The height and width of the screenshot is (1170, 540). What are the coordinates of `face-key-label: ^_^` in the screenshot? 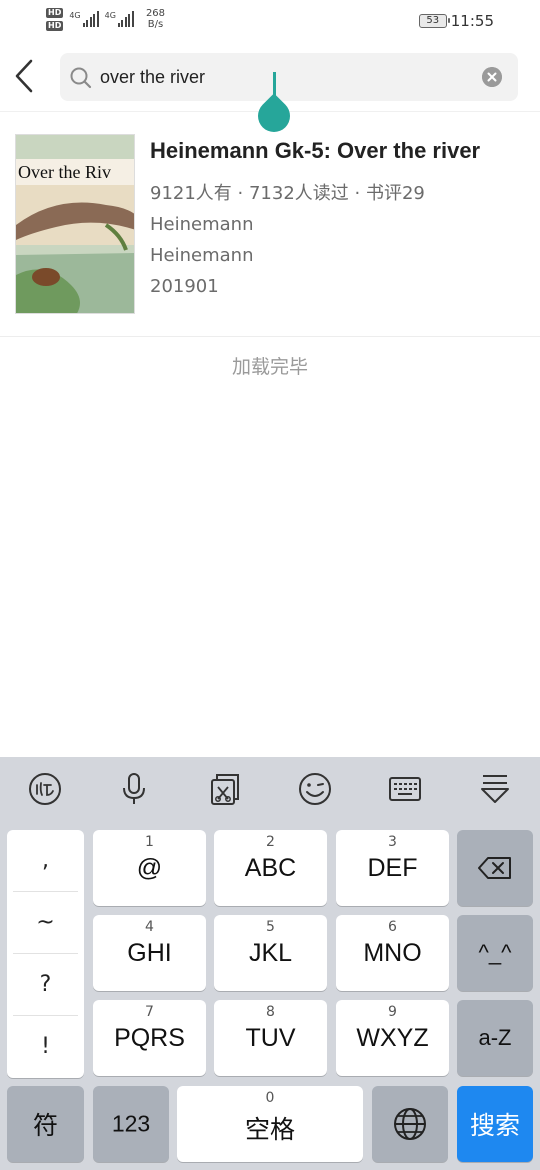 It's located at (495, 952).